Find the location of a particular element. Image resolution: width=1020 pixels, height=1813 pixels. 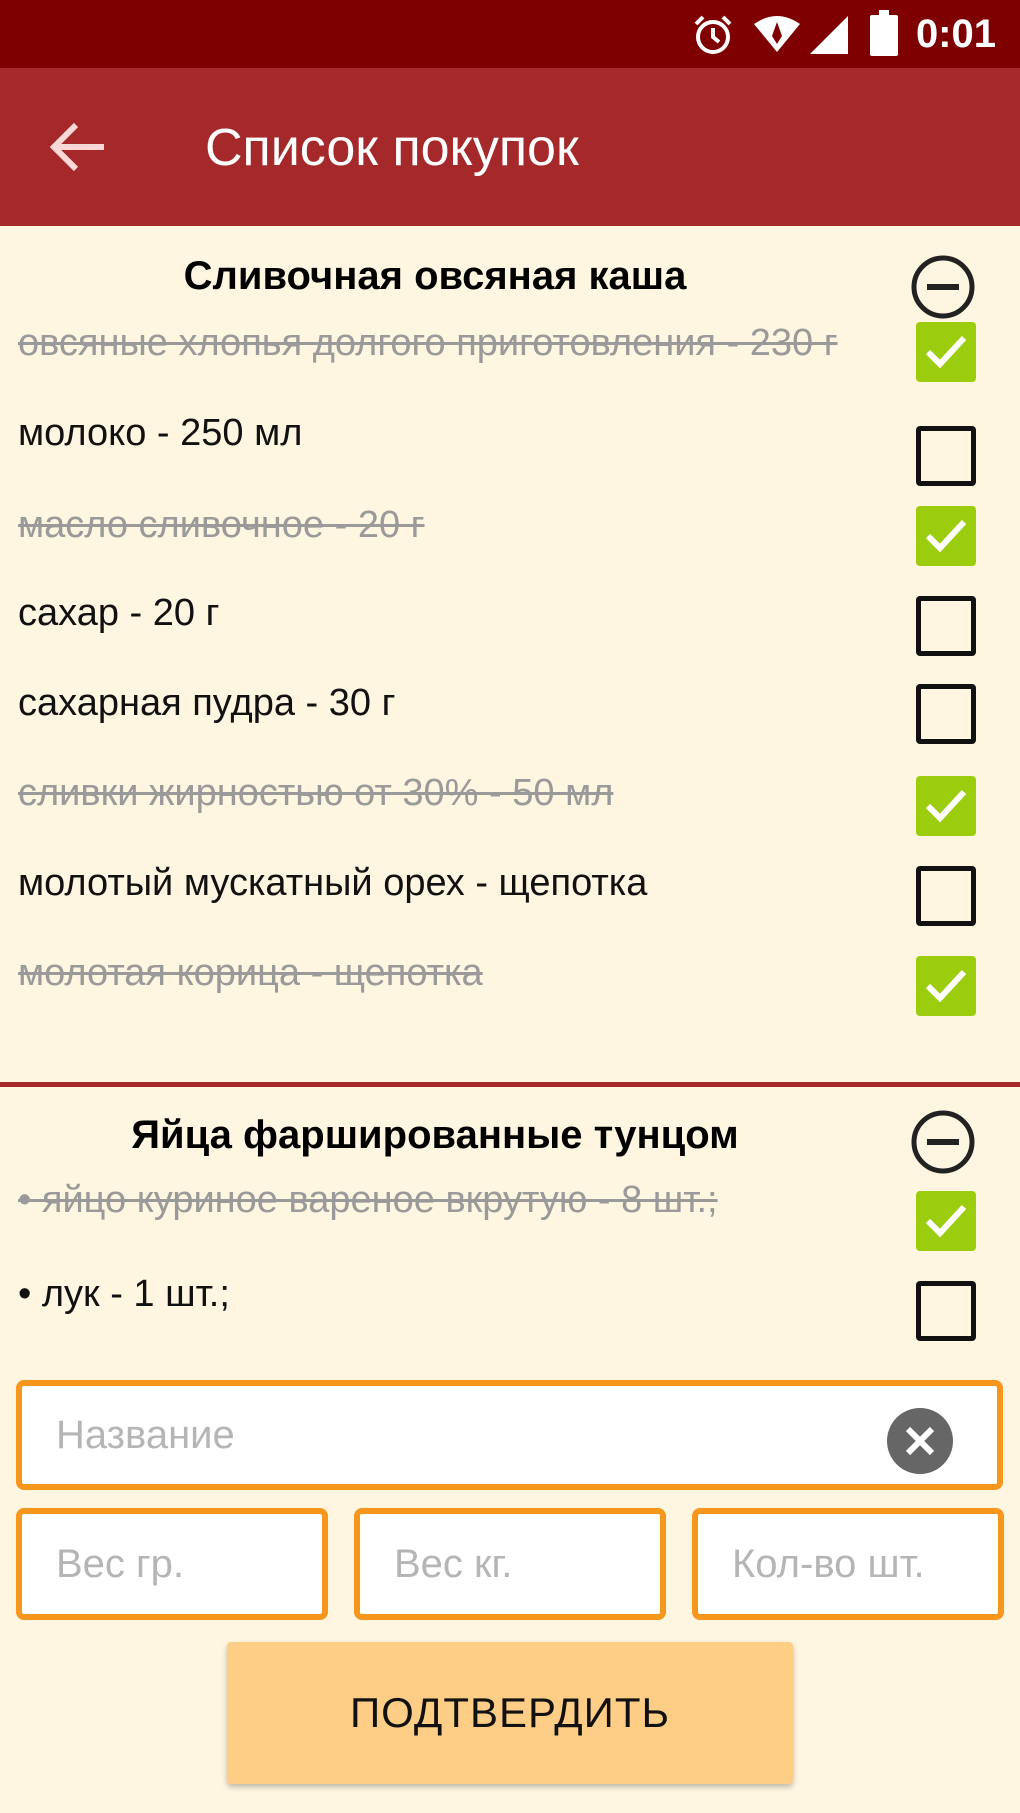

item-text: молоко - 250 мл is located at coordinates (160, 433).